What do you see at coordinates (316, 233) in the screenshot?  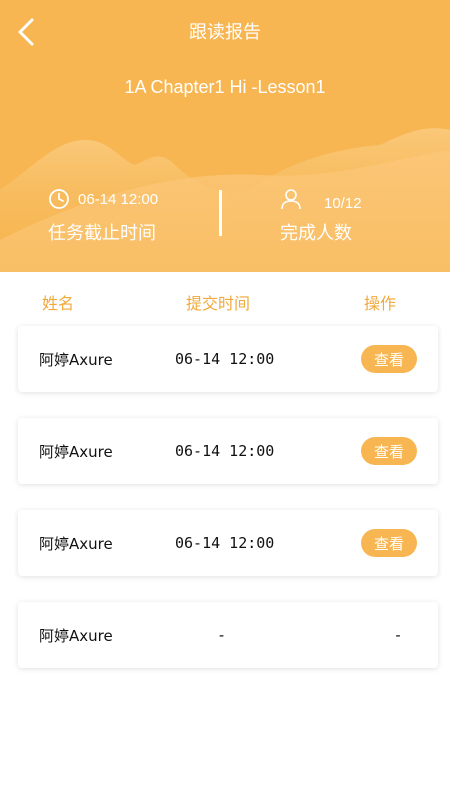 I see `completed-label: 完成人数` at bounding box center [316, 233].